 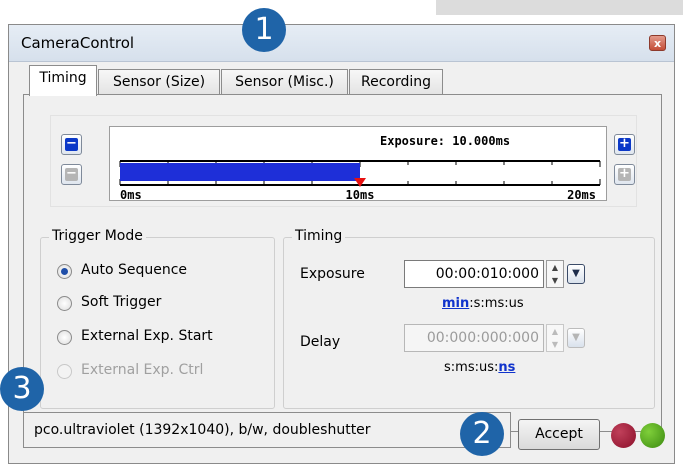 I want to click on scale-tick-label: 0ms, so click(x=131, y=194).